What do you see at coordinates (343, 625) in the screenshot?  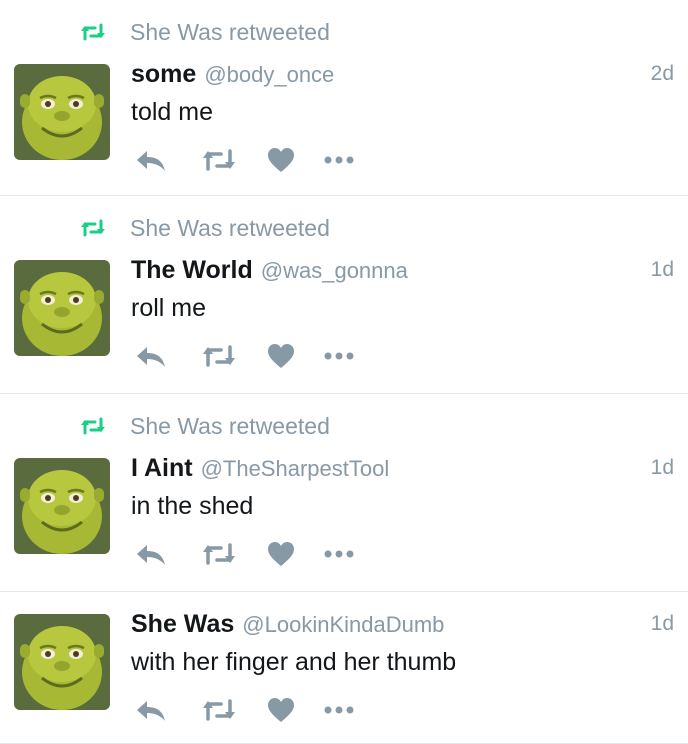 I see `user-handle: @LookinKindaDumb` at bounding box center [343, 625].